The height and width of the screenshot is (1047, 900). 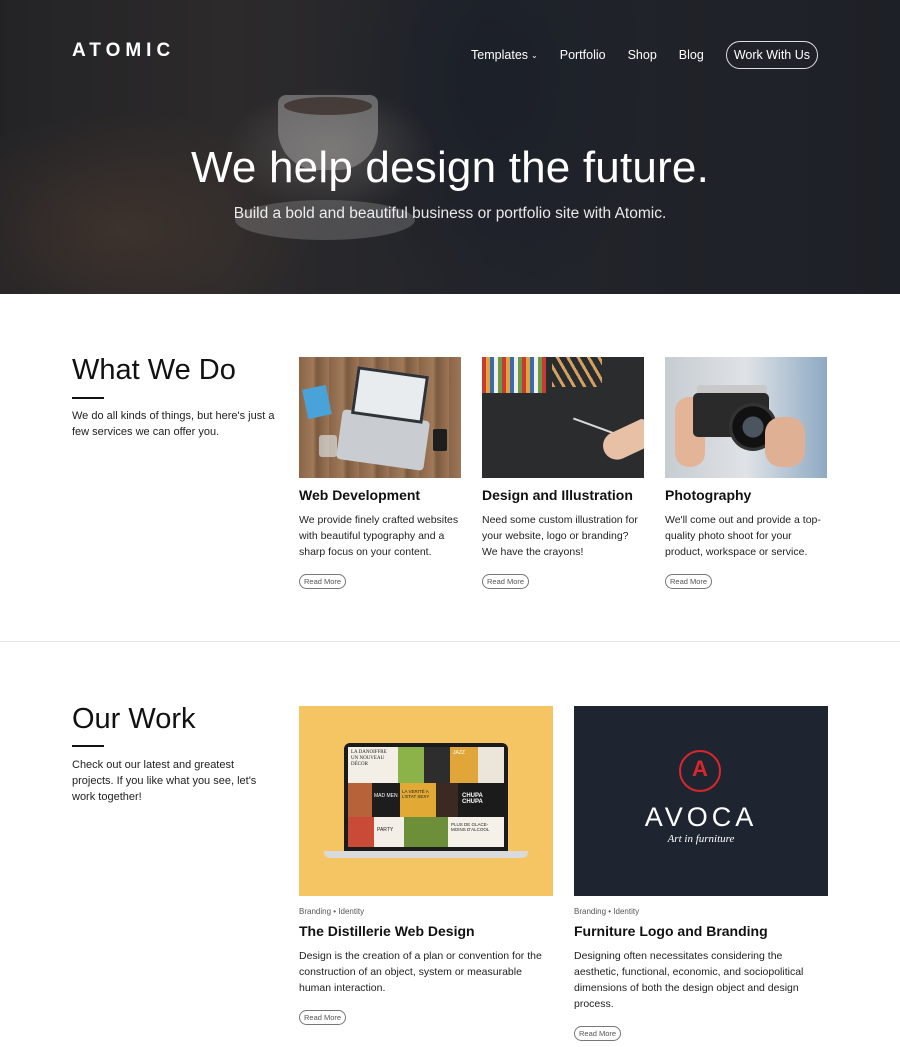 I want to click on nav-item-portfolio: Portfolio, so click(x=583, y=55).